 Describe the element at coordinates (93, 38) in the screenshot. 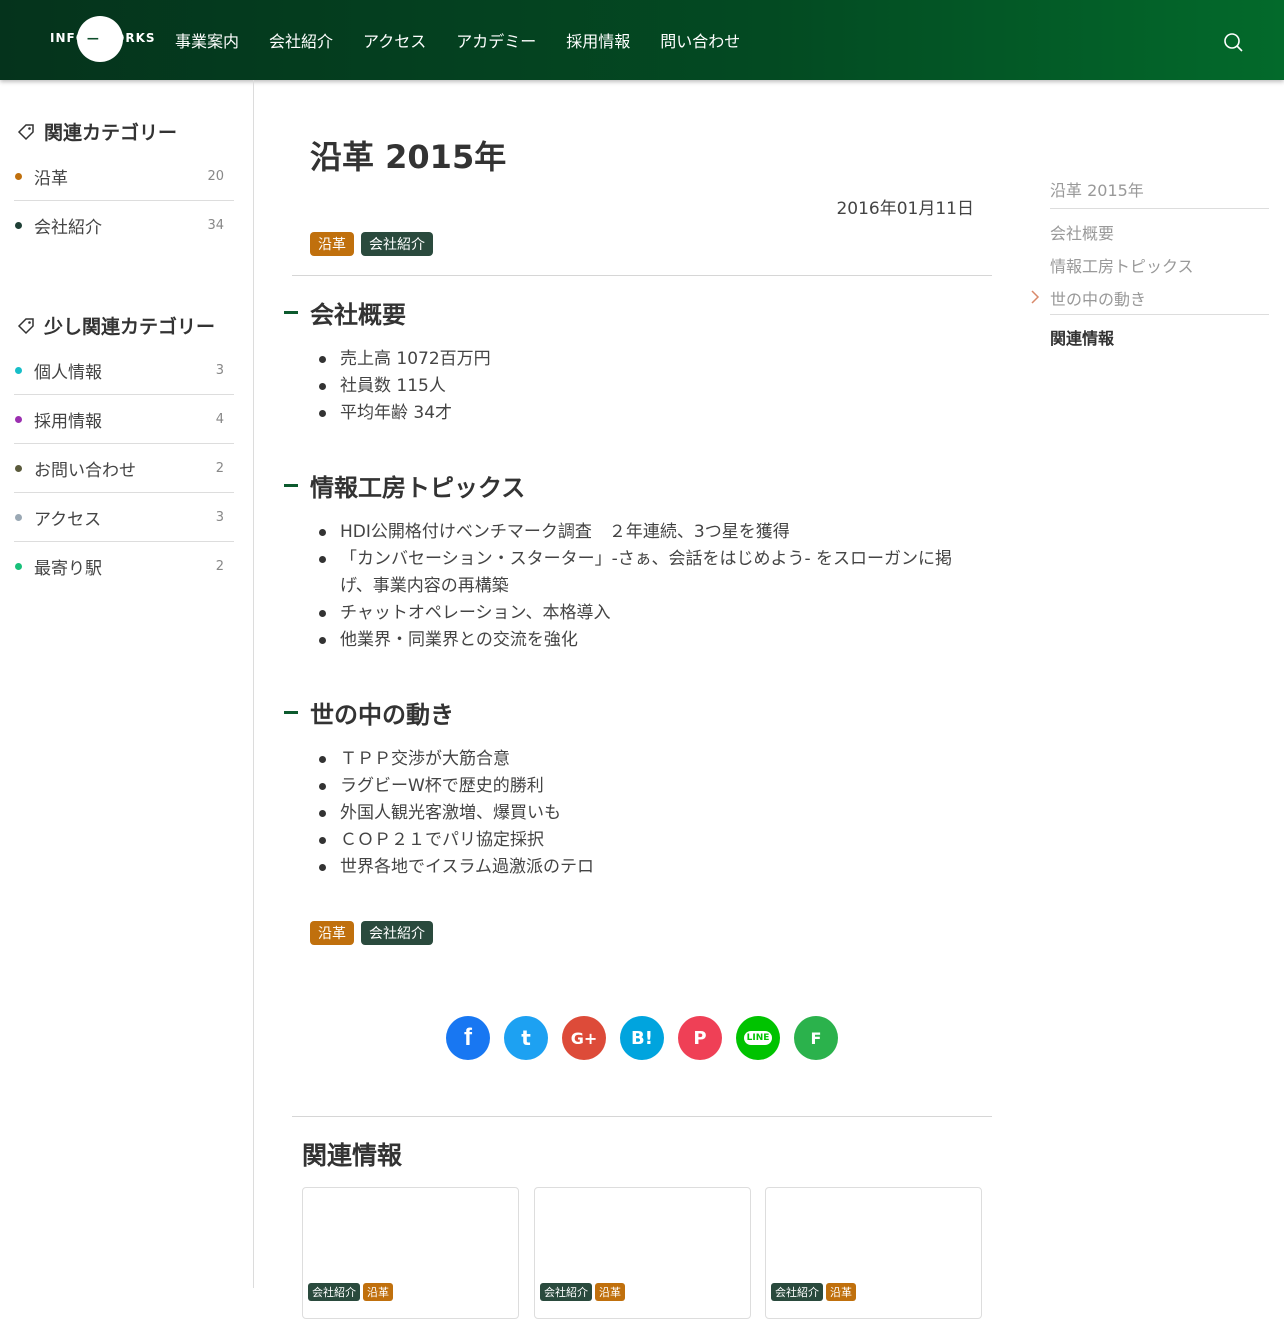

I see `logo-connector: —` at that location.